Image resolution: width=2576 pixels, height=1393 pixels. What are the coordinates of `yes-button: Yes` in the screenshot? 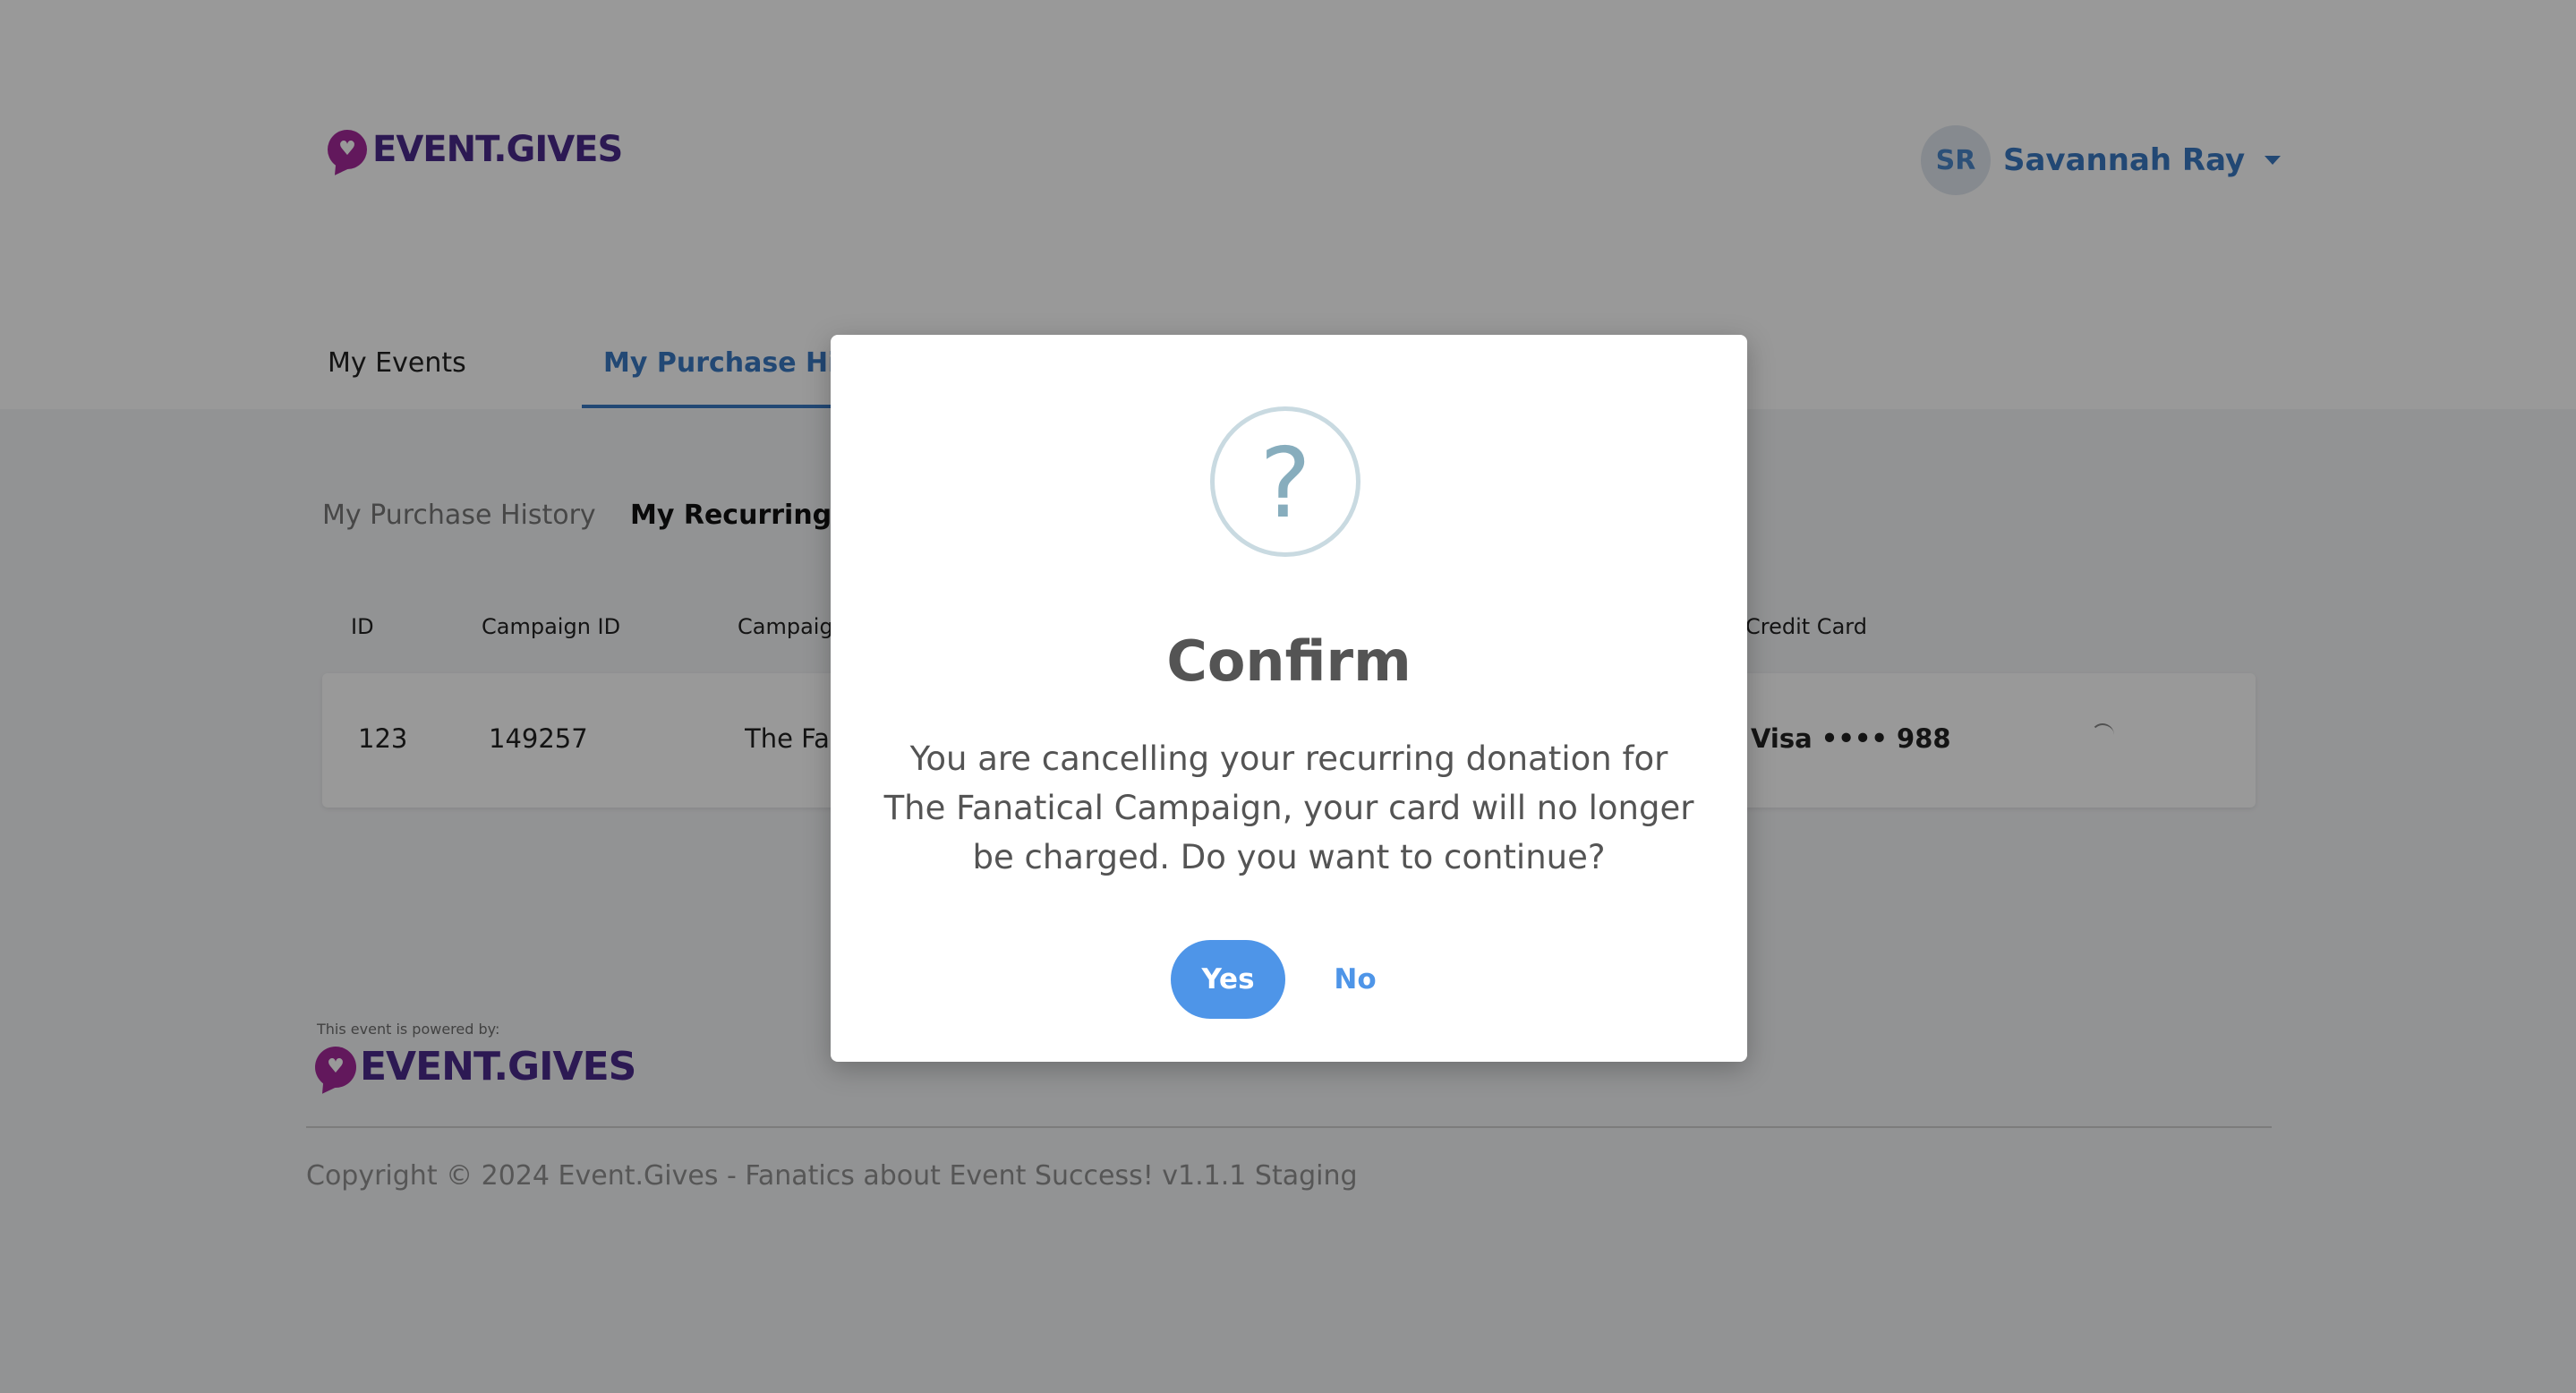 It's located at (1228, 979).